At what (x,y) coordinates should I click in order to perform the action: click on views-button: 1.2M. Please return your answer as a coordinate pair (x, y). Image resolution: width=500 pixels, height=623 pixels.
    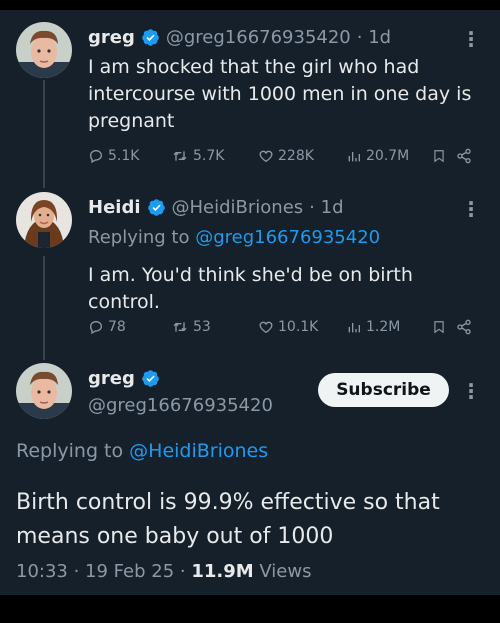
    Looking at the image, I should click on (373, 327).